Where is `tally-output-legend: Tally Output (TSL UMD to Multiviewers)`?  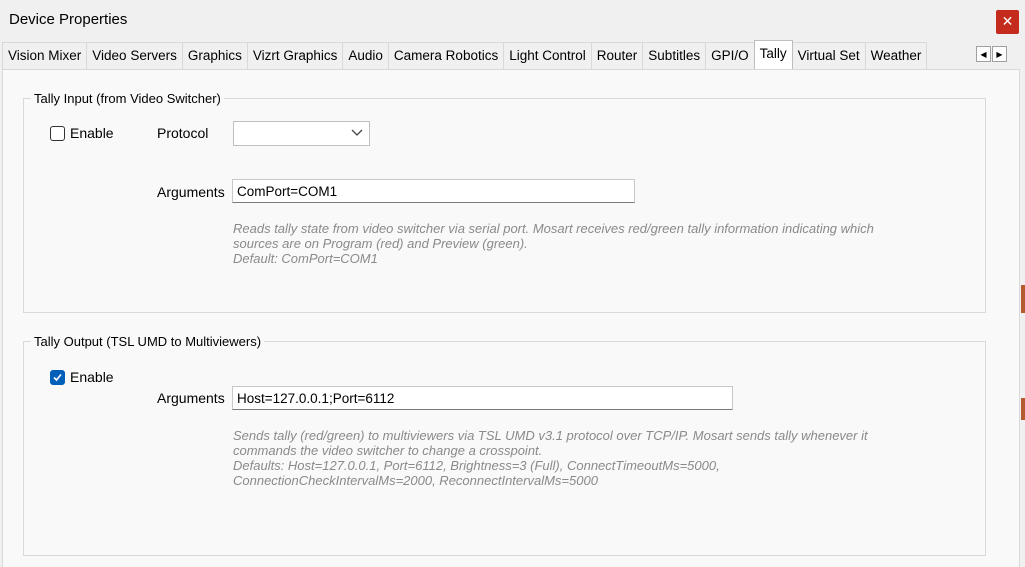 tally-output-legend: Tally Output (TSL UMD to Multiviewers) is located at coordinates (148, 341).